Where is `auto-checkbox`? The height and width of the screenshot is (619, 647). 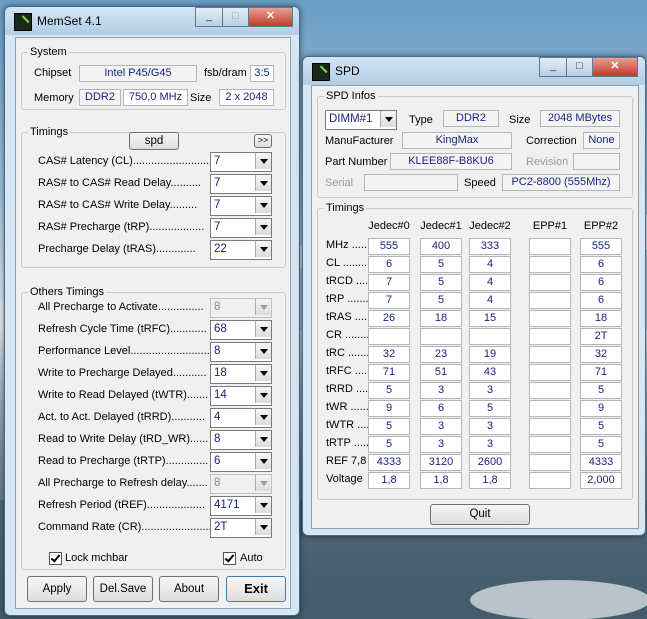 auto-checkbox is located at coordinates (229, 558).